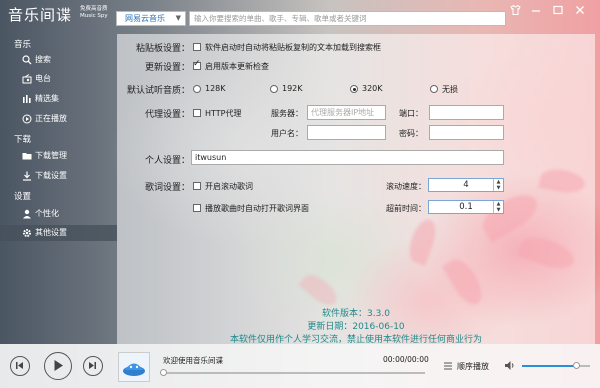  I want to click on quality-option-192k: 192K, so click(292, 88).